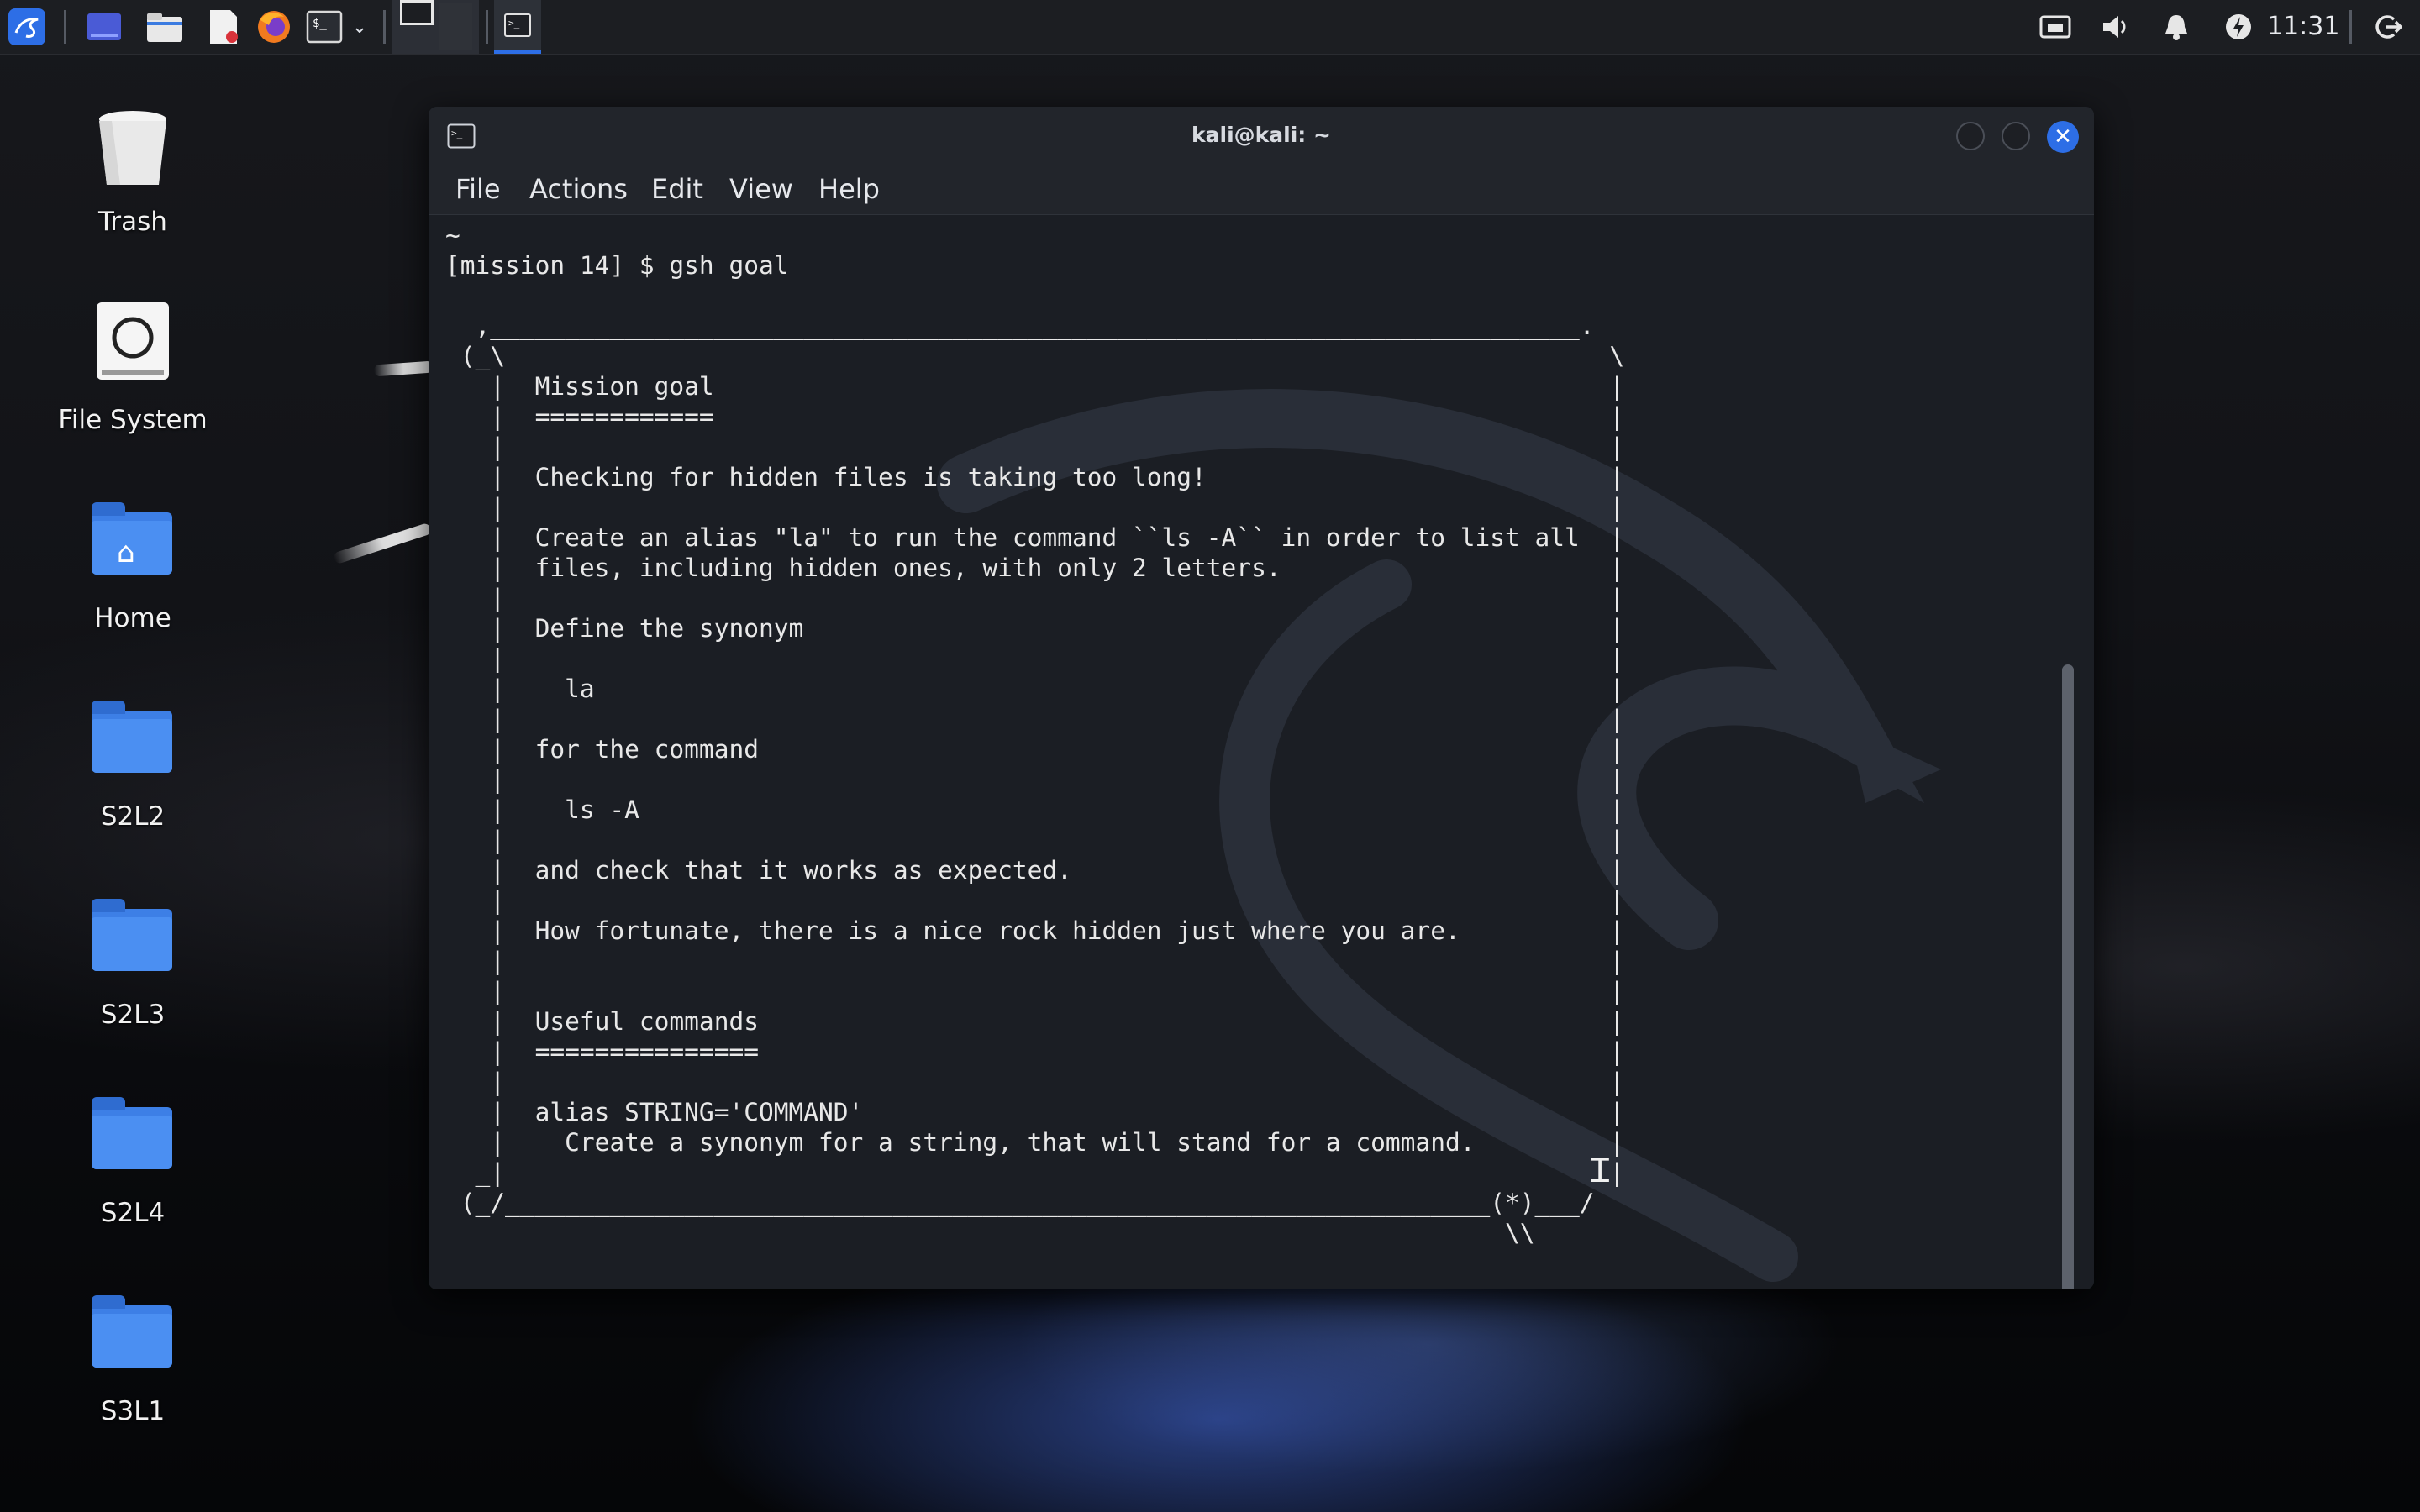 This screenshot has width=2420, height=1512. I want to click on window-title: kali@kali: ~, so click(1261, 135).